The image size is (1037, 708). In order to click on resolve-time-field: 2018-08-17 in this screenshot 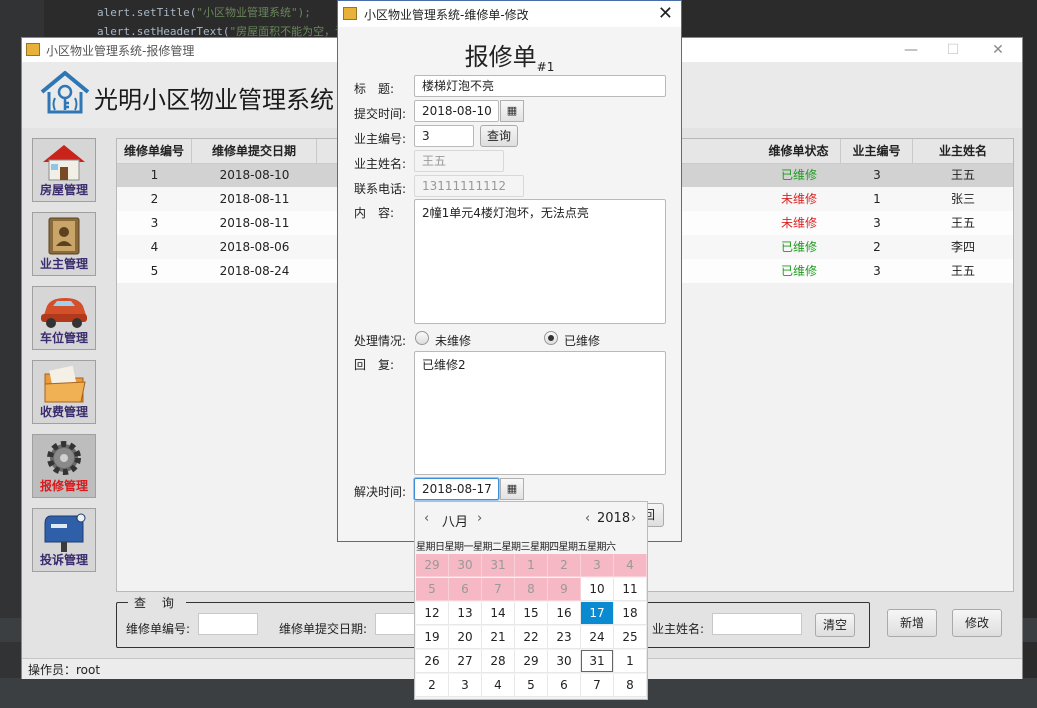, I will do `click(456, 489)`.